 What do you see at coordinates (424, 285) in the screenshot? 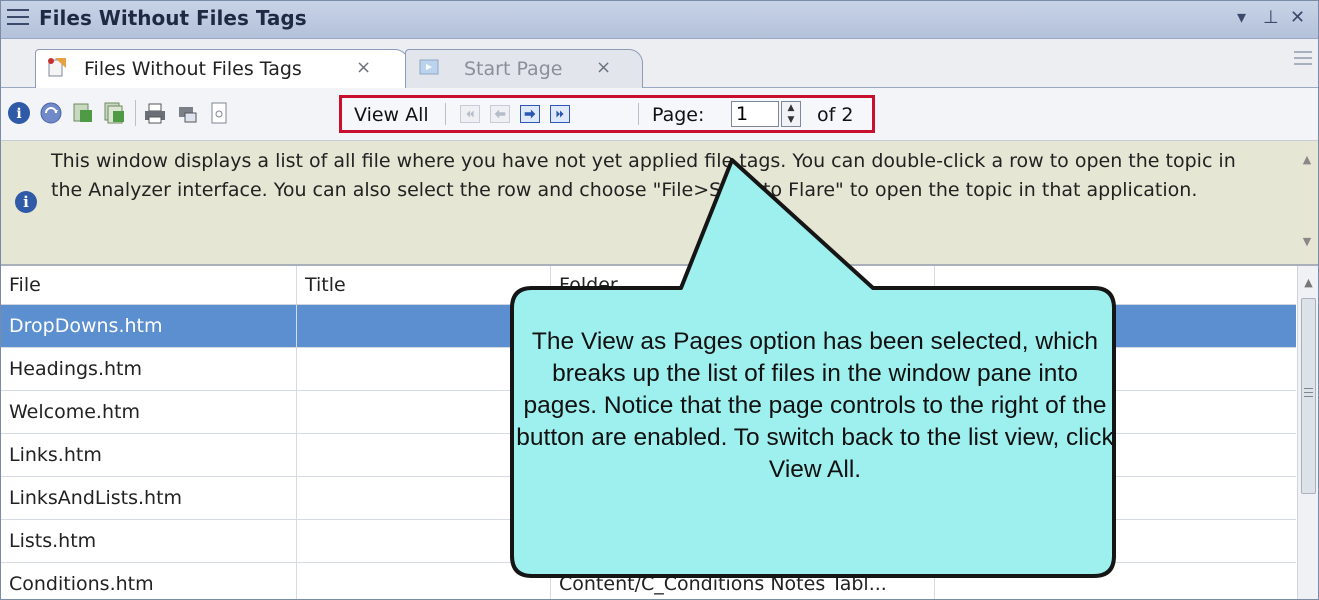
I see `column-header-title: Title` at bounding box center [424, 285].